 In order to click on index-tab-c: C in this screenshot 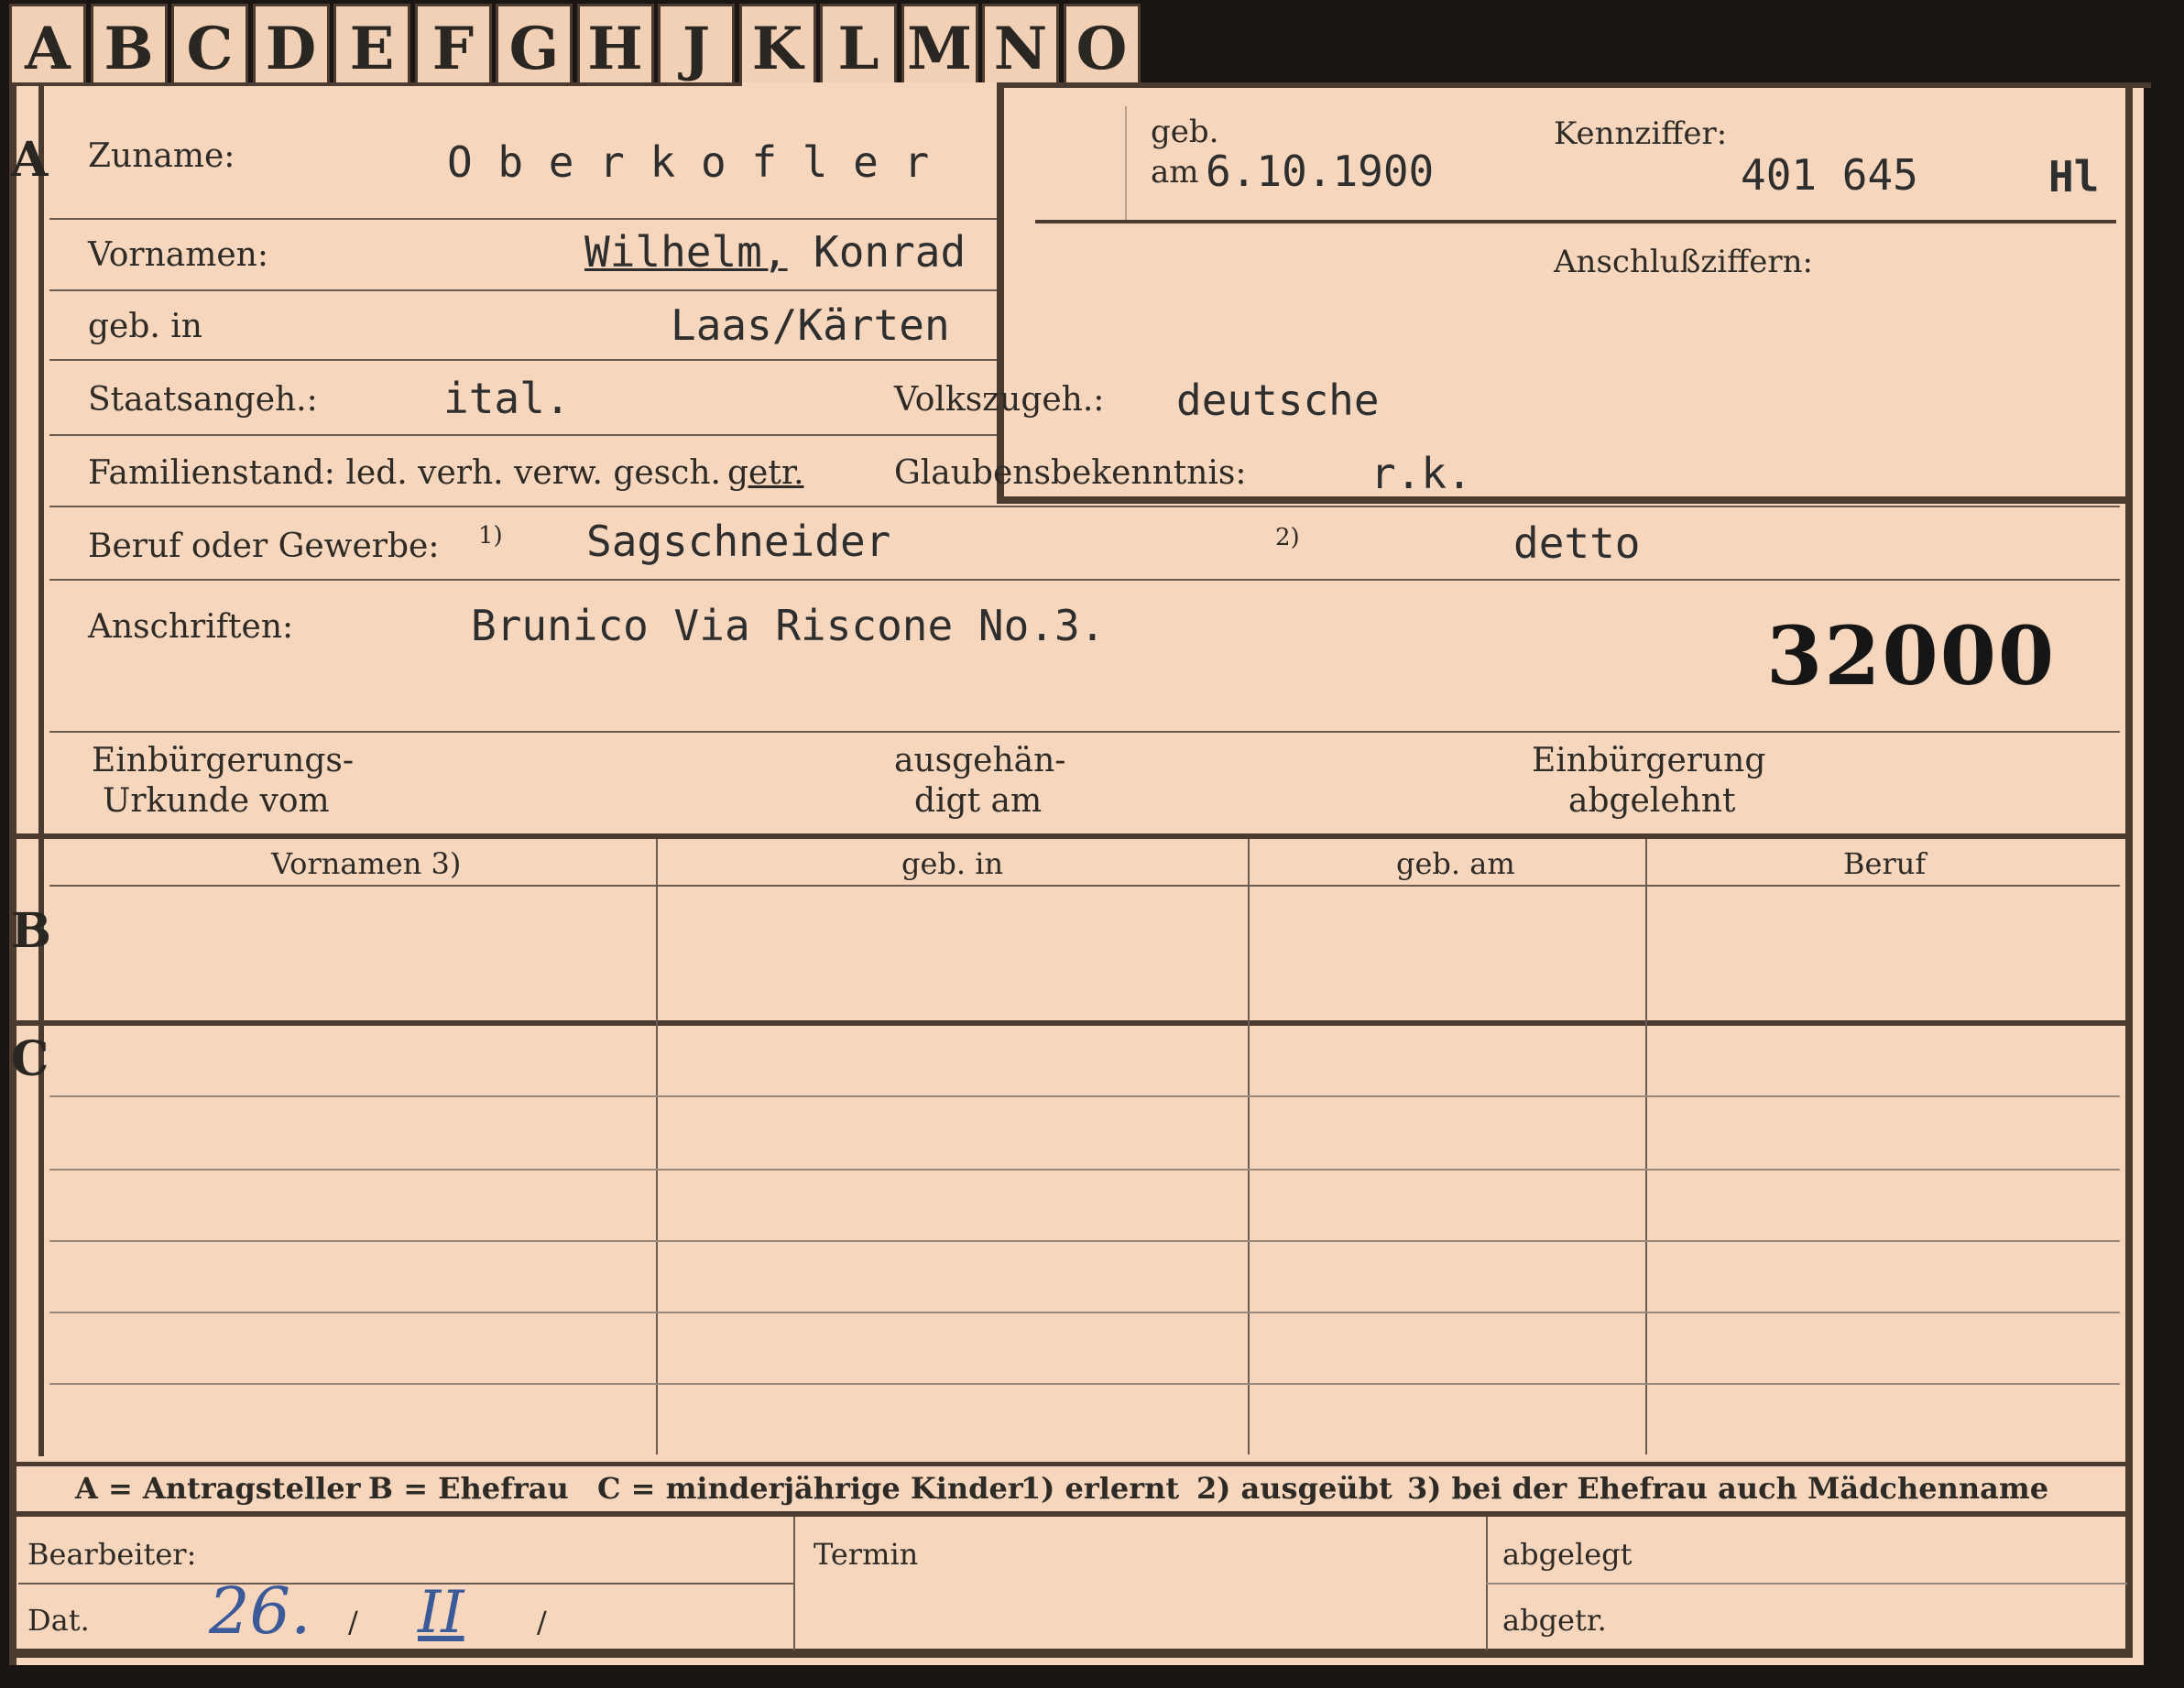, I will do `click(209, 49)`.